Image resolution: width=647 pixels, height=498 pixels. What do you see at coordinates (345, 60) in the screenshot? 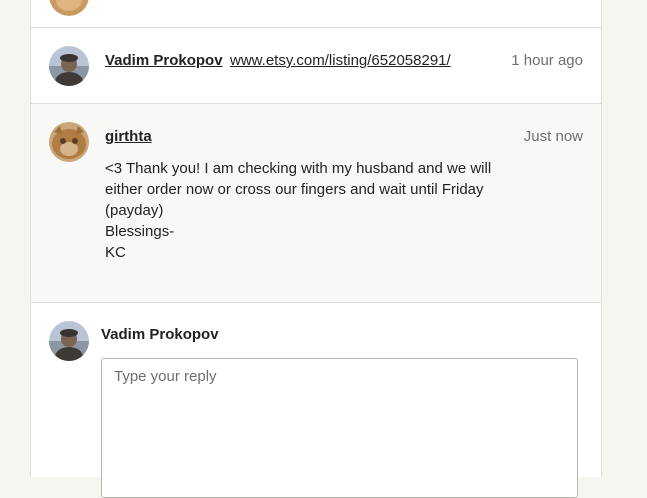
I see `listing-link: www.etsy.com/listing/652058291/` at bounding box center [345, 60].